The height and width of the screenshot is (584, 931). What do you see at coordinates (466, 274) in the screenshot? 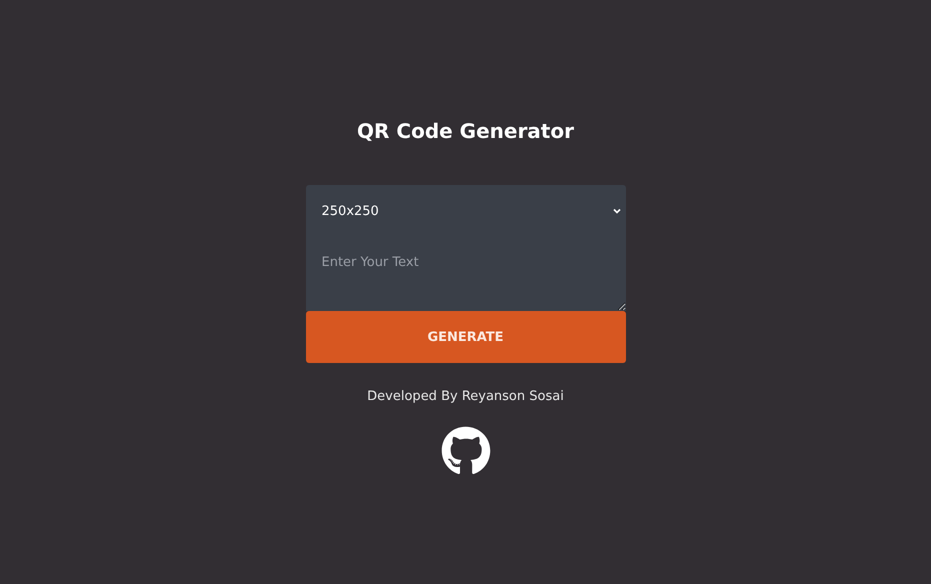
I see `text-input-field: Enter Your Text` at bounding box center [466, 274].